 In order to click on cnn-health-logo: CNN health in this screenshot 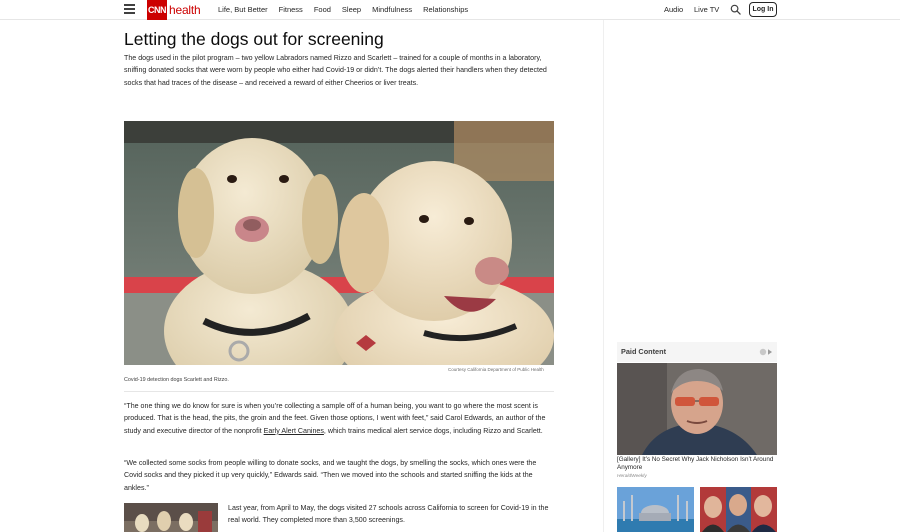, I will do `click(174, 10)`.